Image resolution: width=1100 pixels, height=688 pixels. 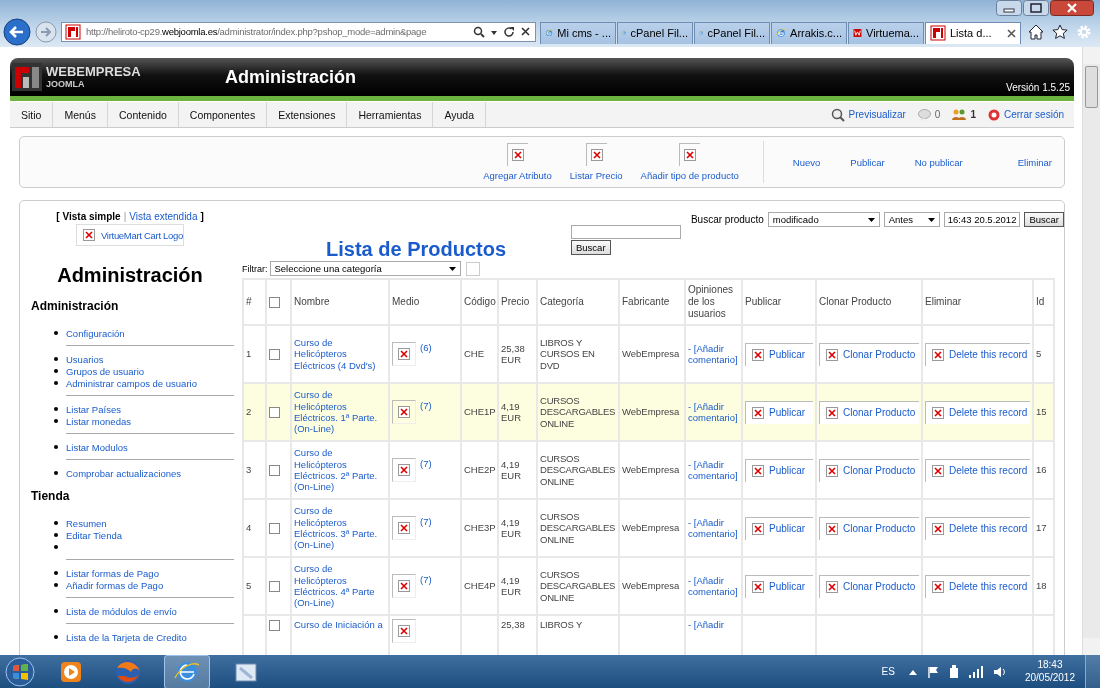 I want to click on maximize-button, so click(x=1036, y=8).